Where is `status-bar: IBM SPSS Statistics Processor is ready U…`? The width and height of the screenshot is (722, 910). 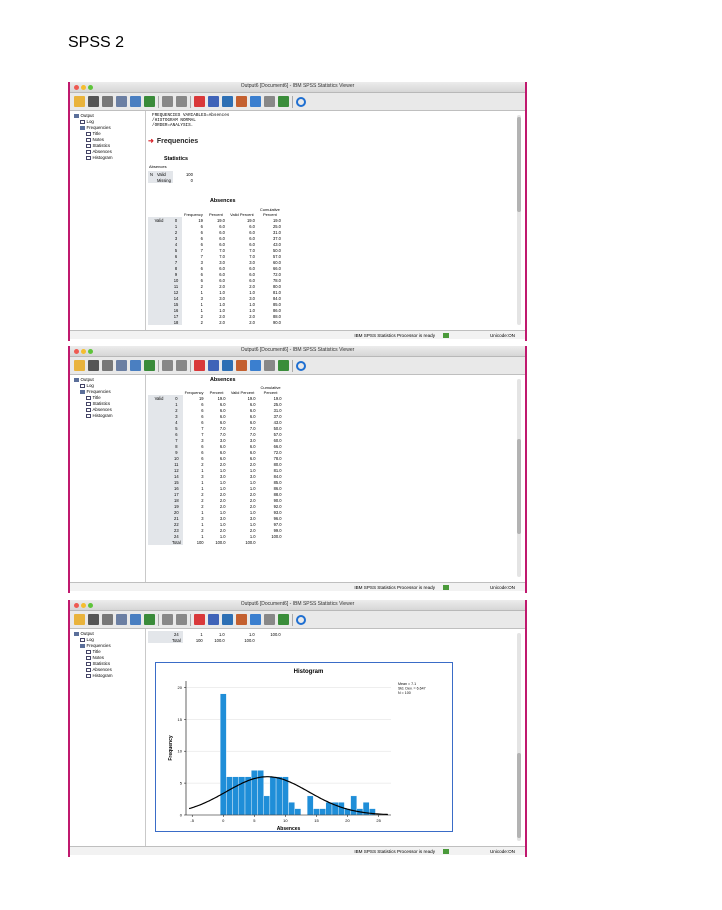 status-bar: IBM SPSS Statistics Processor is ready U… is located at coordinates (297, 334).